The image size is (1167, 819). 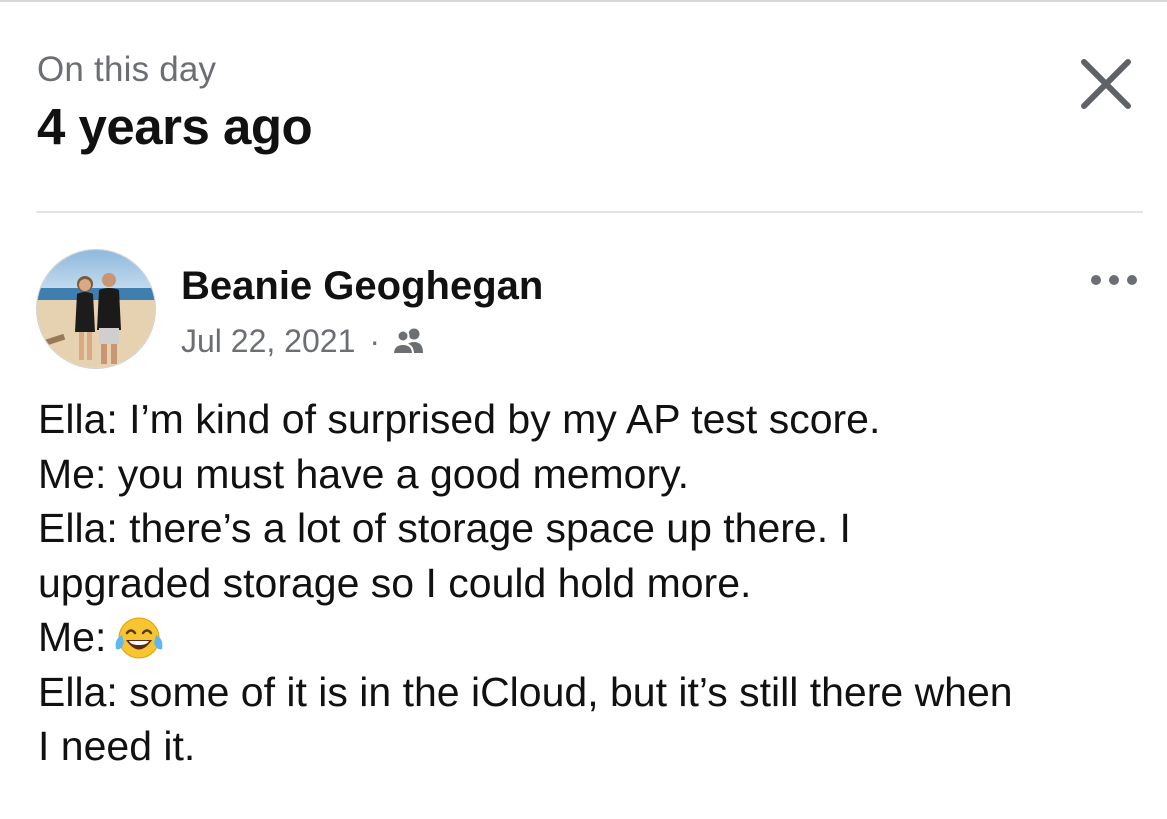 What do you see at coordinates (268, 341) in the screenshot?
I see `post-date: Jul 22, 2021` at bounding box center [268, 341].